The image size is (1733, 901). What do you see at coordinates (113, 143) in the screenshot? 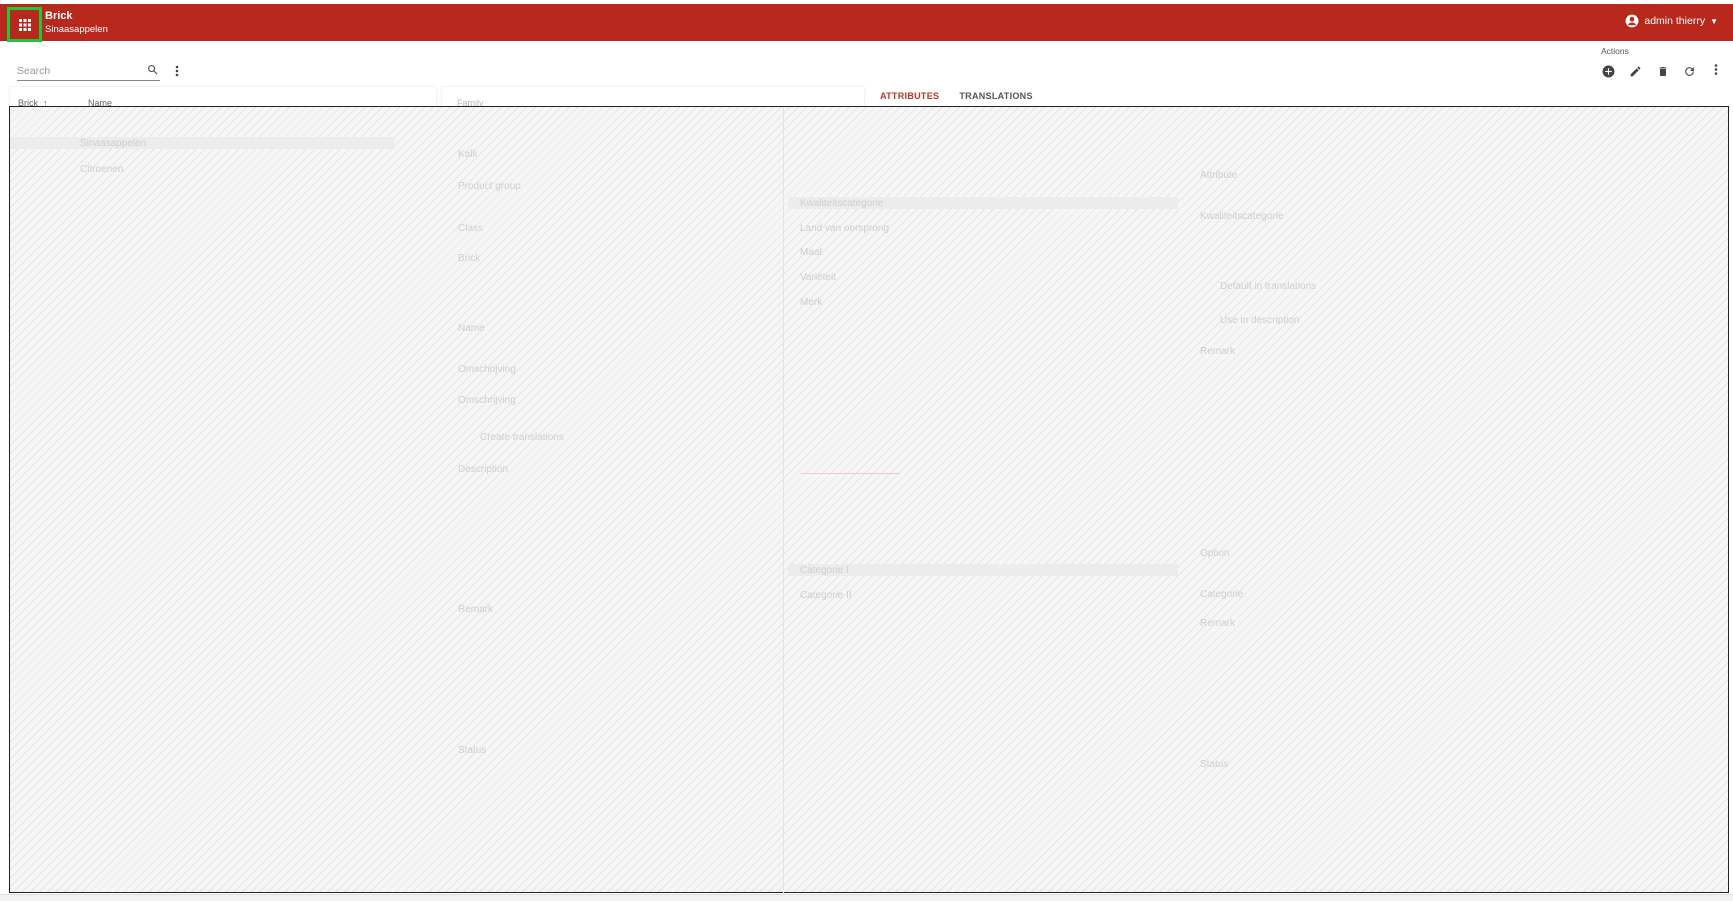
I see `ghost-list-row: Sinaasappelen` at bounding box center [113, 143].